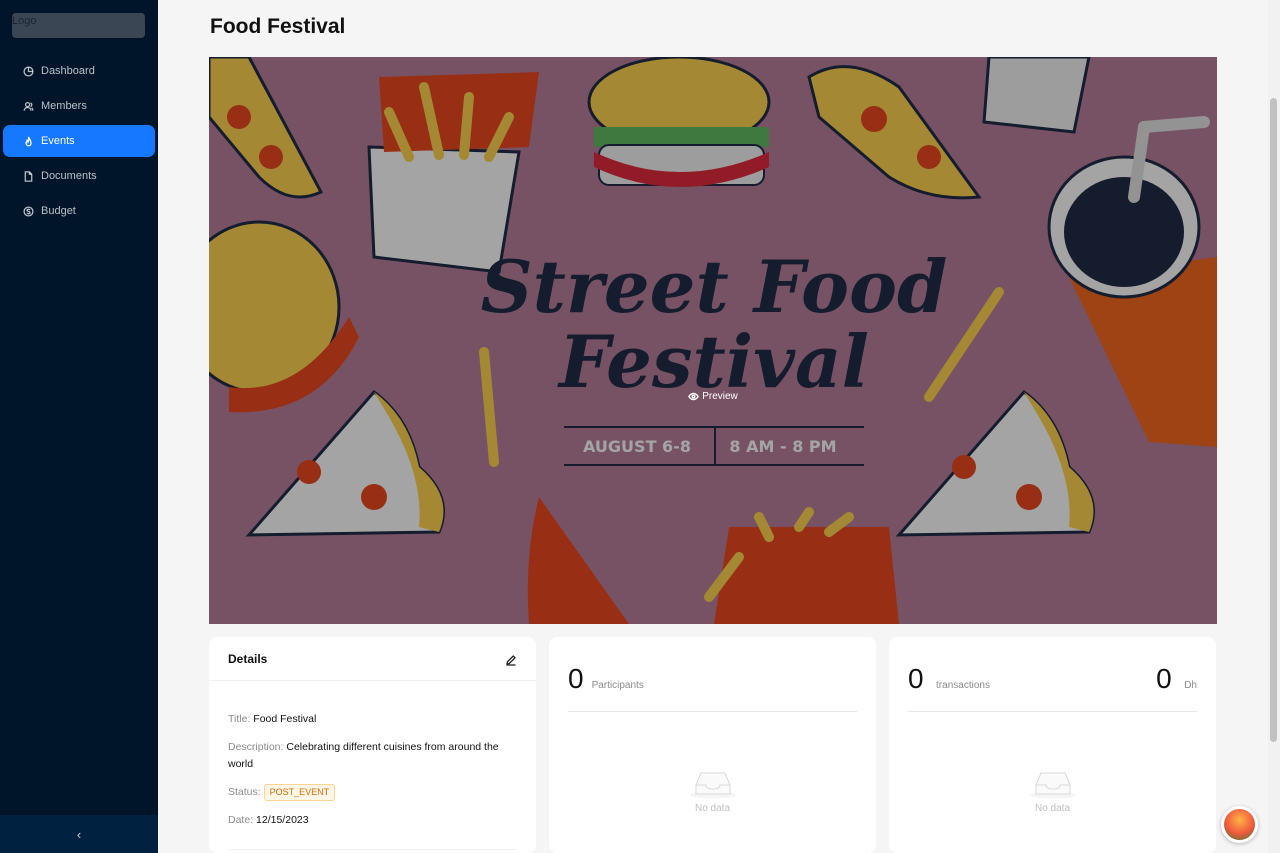 This screenshot has width=1280, height=853. What do you see at coordinates (285, 719) in the screenshot?
I see `detail-title-value: Food Festival` at bounding box center [285, 719].